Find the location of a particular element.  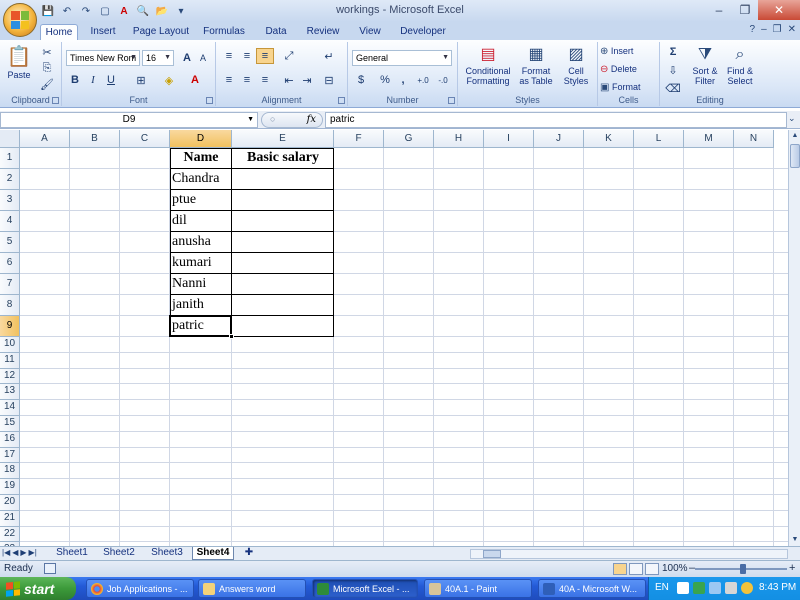

row-header-10: 10 is located at coordinates (10, 345).